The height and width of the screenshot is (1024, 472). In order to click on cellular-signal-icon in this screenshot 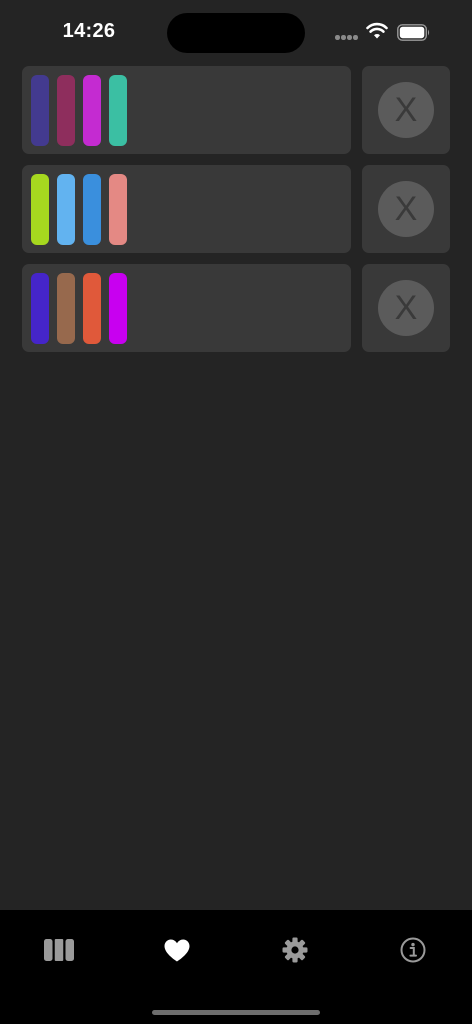, I will do `click(347, 38)`.